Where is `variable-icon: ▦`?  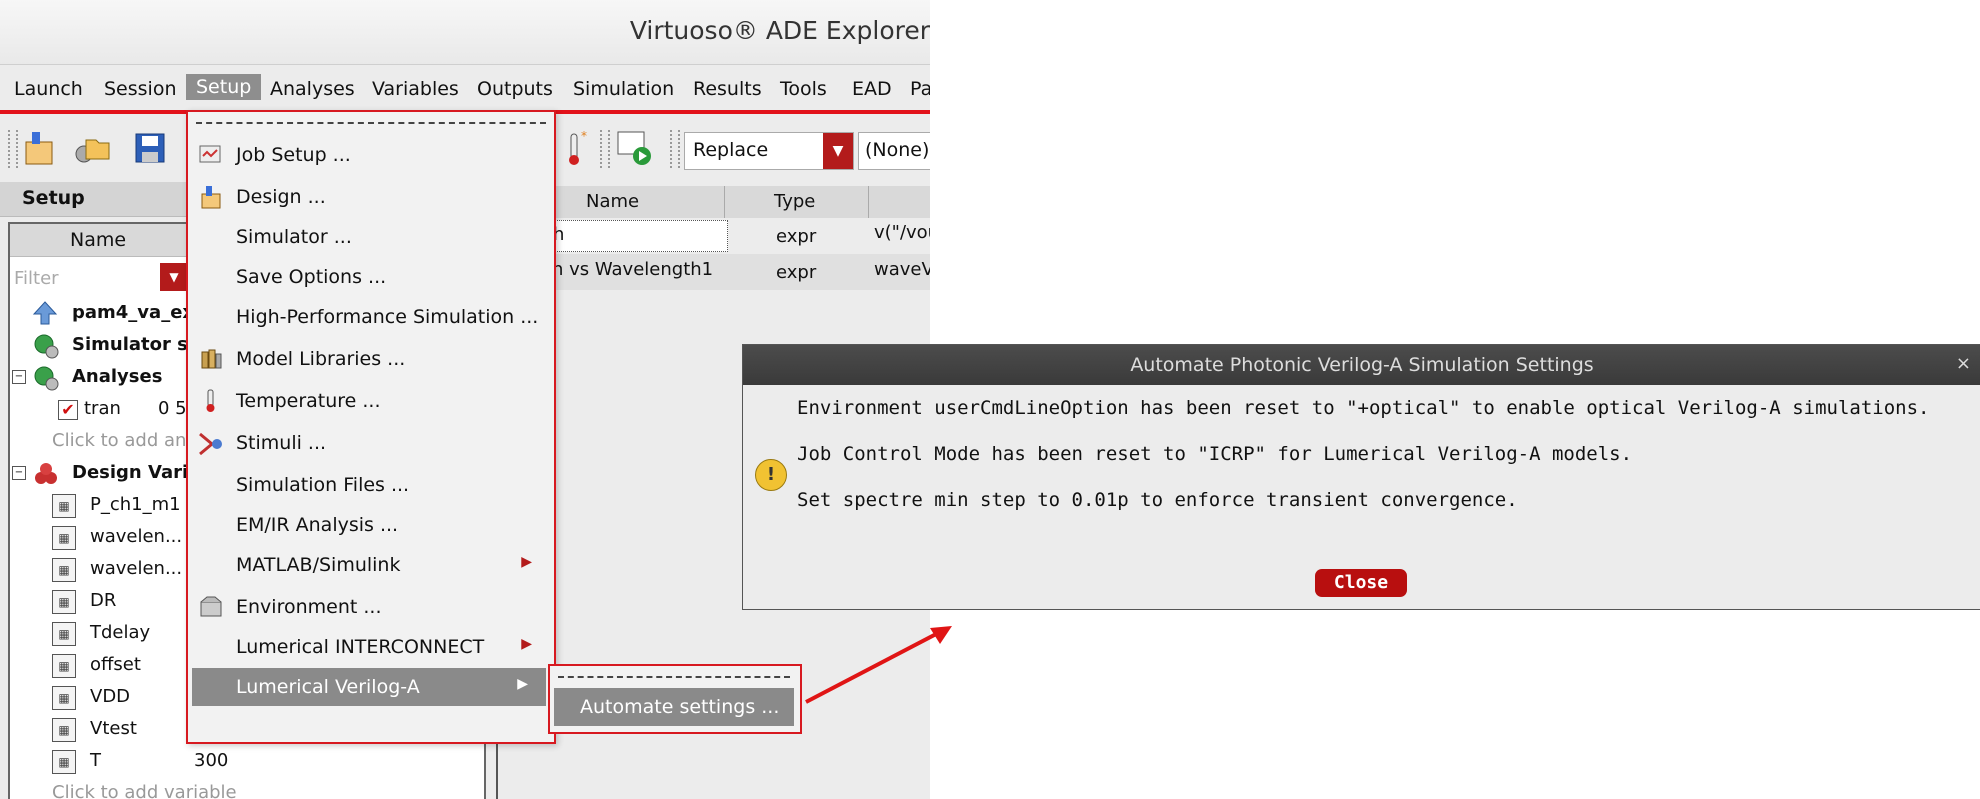 variable-icon: ▦ is located at coordinates (64, 634).